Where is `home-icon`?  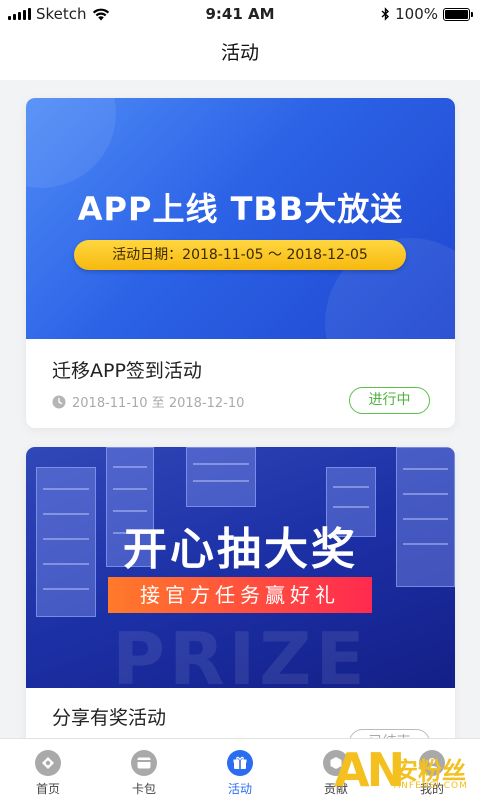
home-icon is located at coordinates (48, 763).